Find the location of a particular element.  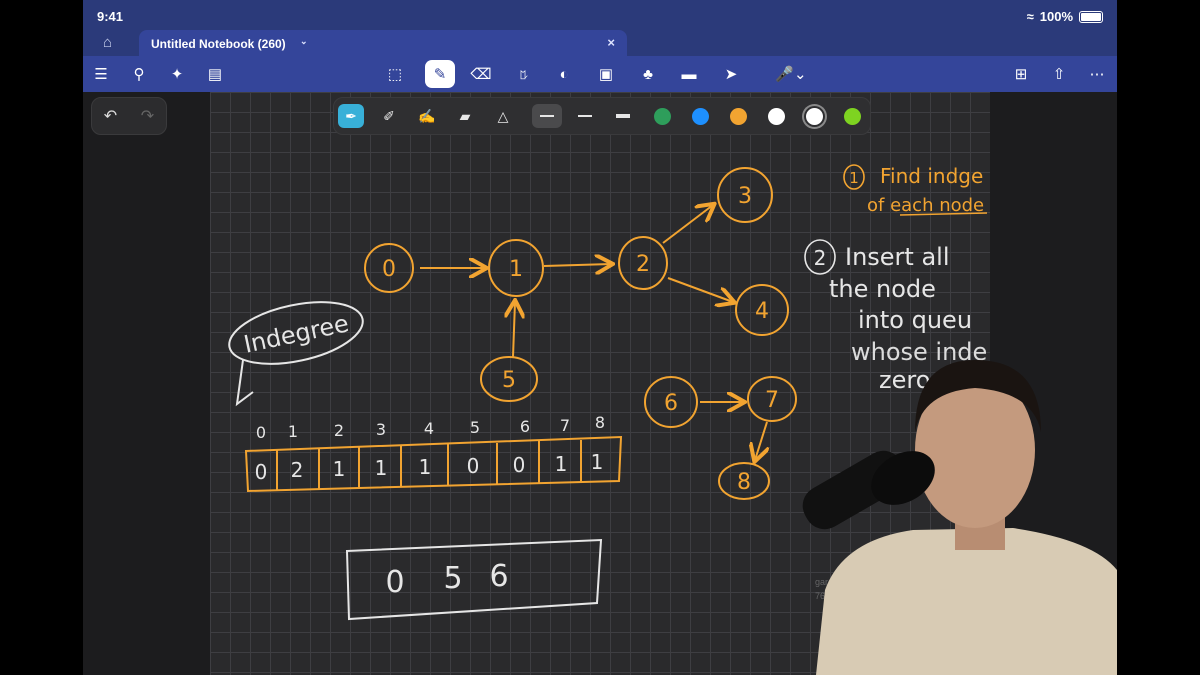

presenter-webcam-overlay is located at coordinates (959, 517).